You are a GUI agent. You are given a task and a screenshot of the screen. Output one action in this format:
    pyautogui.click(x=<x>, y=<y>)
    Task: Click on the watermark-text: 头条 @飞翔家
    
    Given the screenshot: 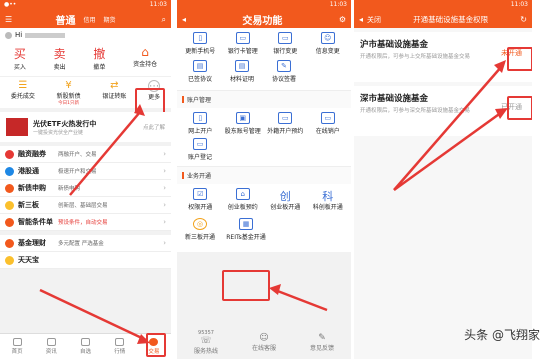 What is the action you would take?
    pyautogui.click(x=502, y=335)
    